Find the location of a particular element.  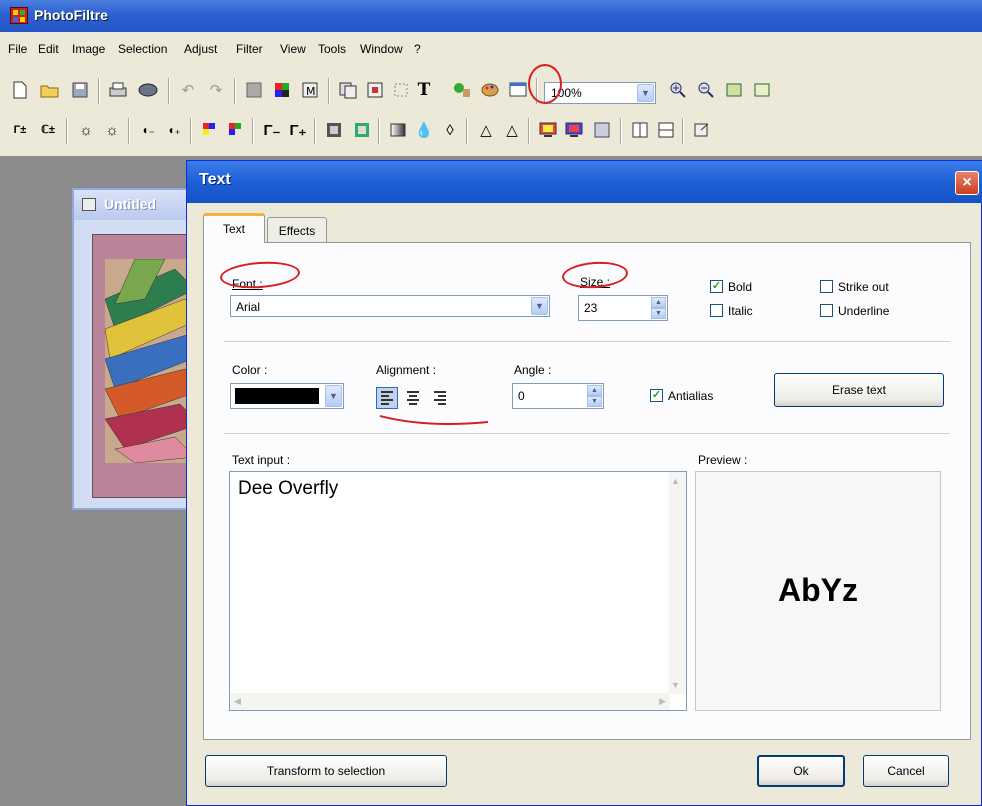

erase-text-button: Erase text is located at coordinates (859, 390).